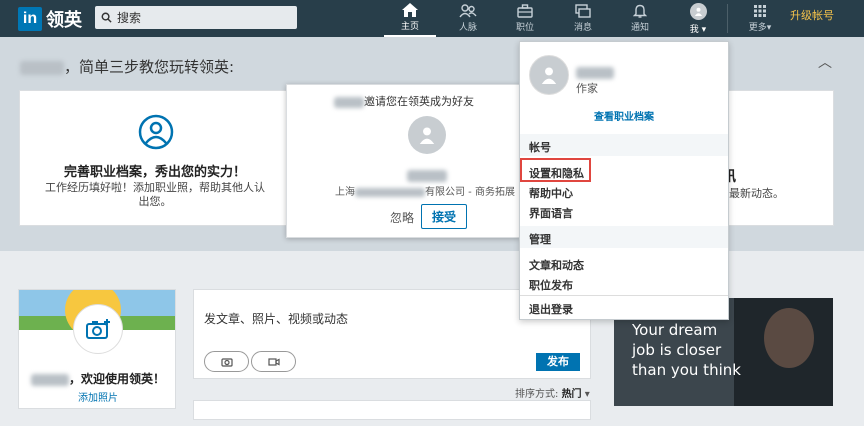  I want to click on post-button: 发布, so click(558, 362).